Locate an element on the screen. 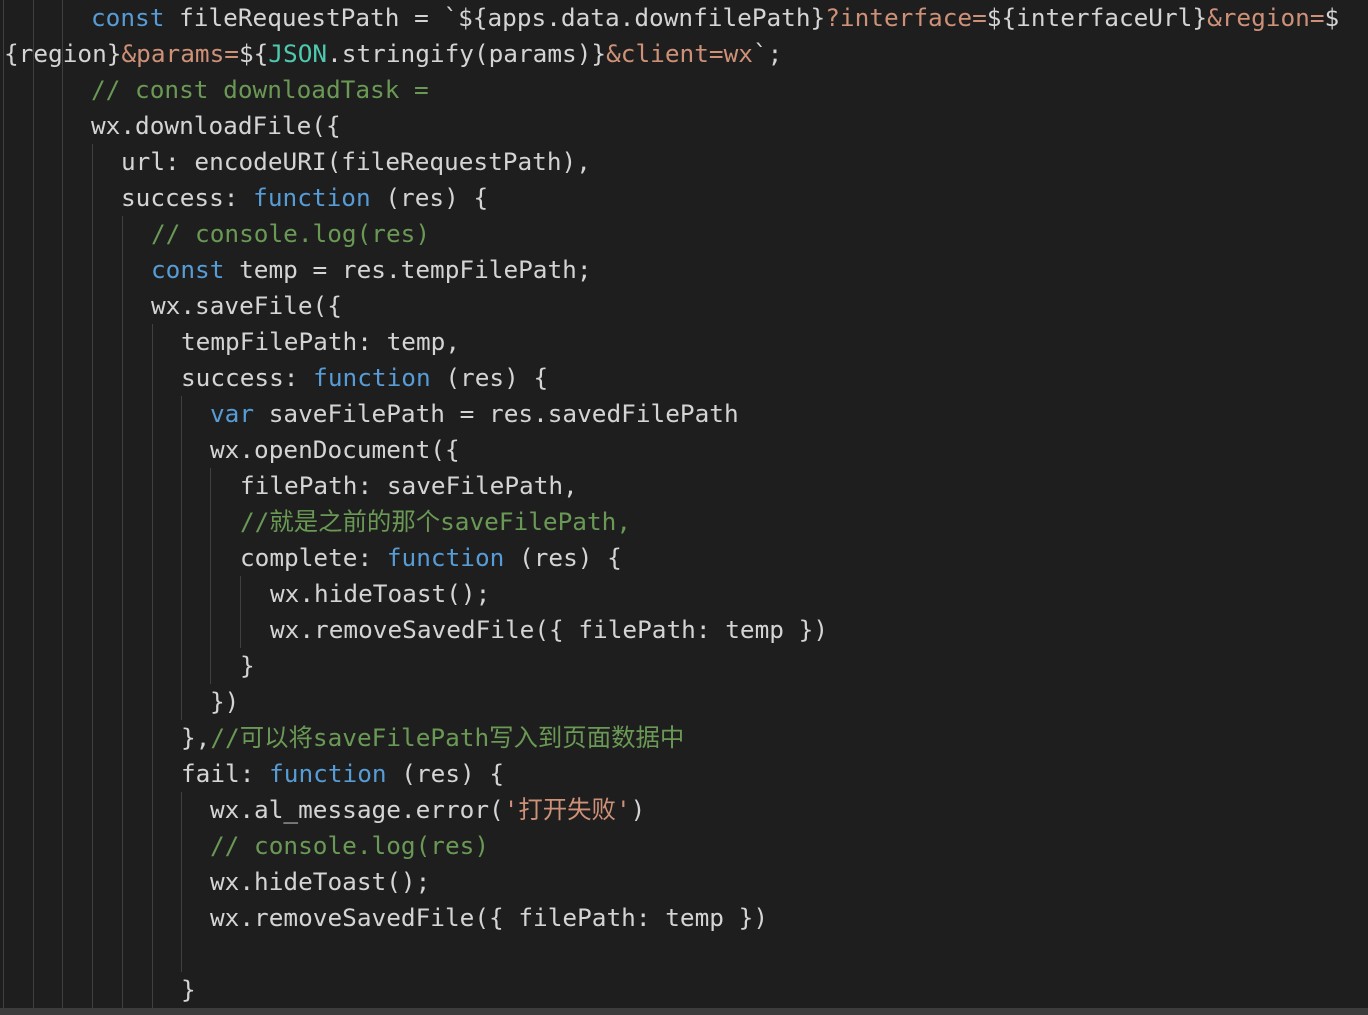 The height and width of the screenshot is (1015, 1368). code-line: wx.downloadFile({ is located at coordinates (216, 126).